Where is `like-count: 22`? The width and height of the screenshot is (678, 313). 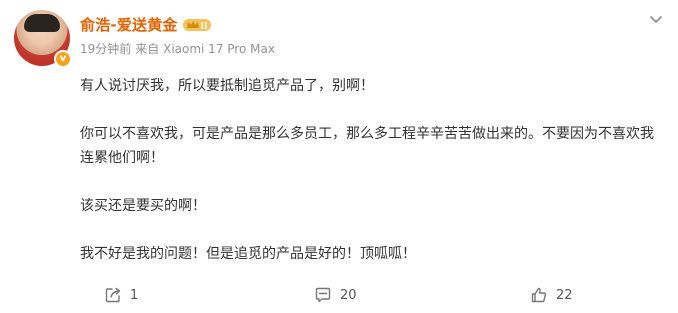 like-count: 22 is located at coordinates (564, 295).